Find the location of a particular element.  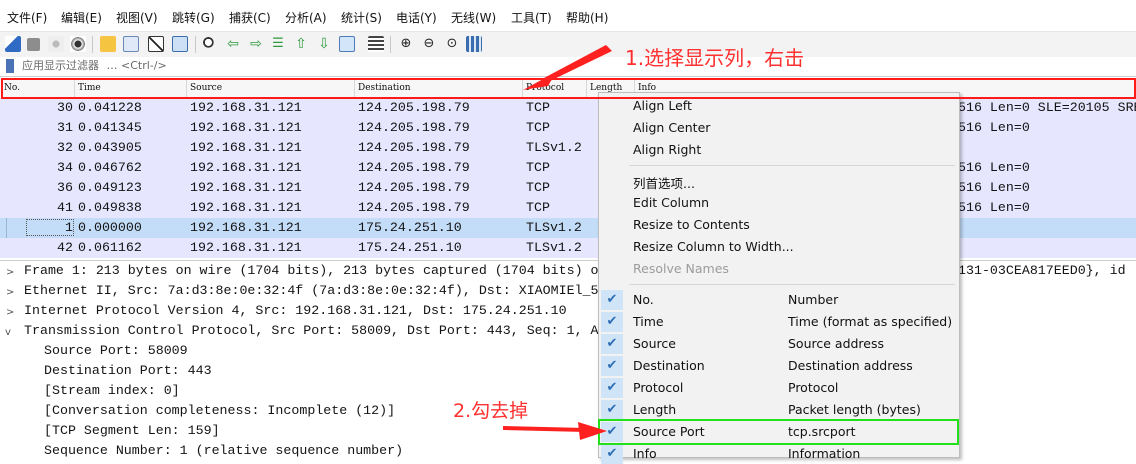

menu-edit-column: Edit Column is located at coordinates (671, 202).